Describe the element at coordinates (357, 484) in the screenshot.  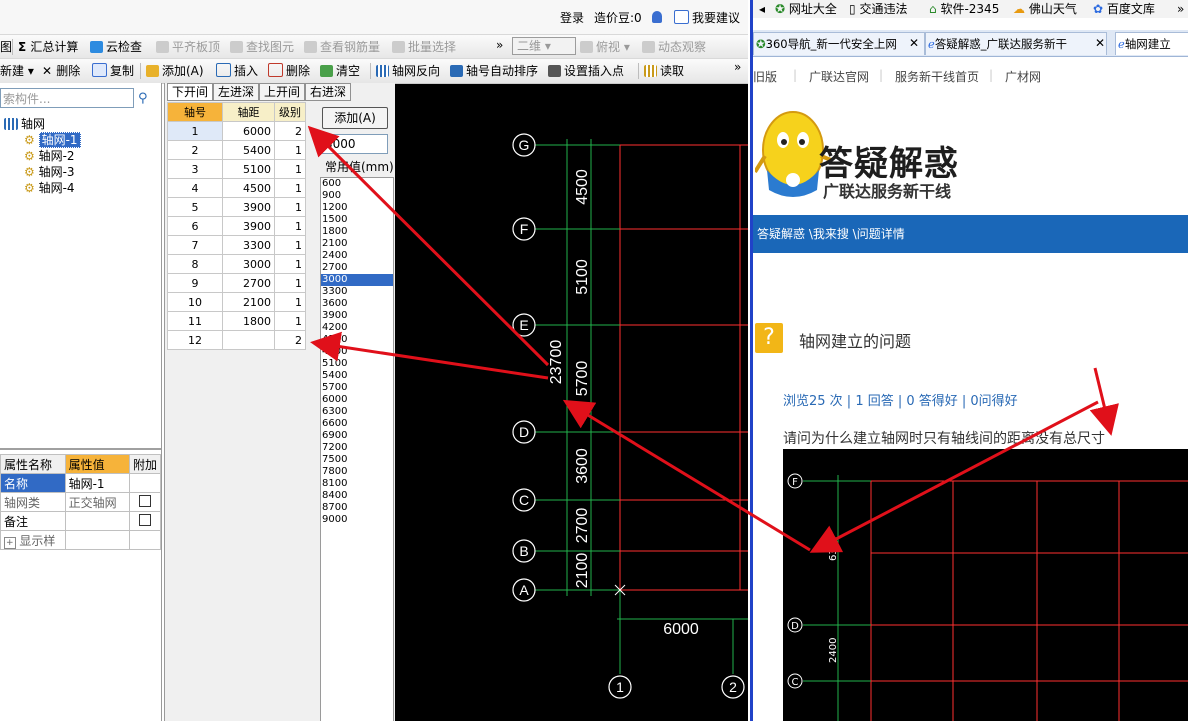
I see `common-value-item: 8100` at that location.